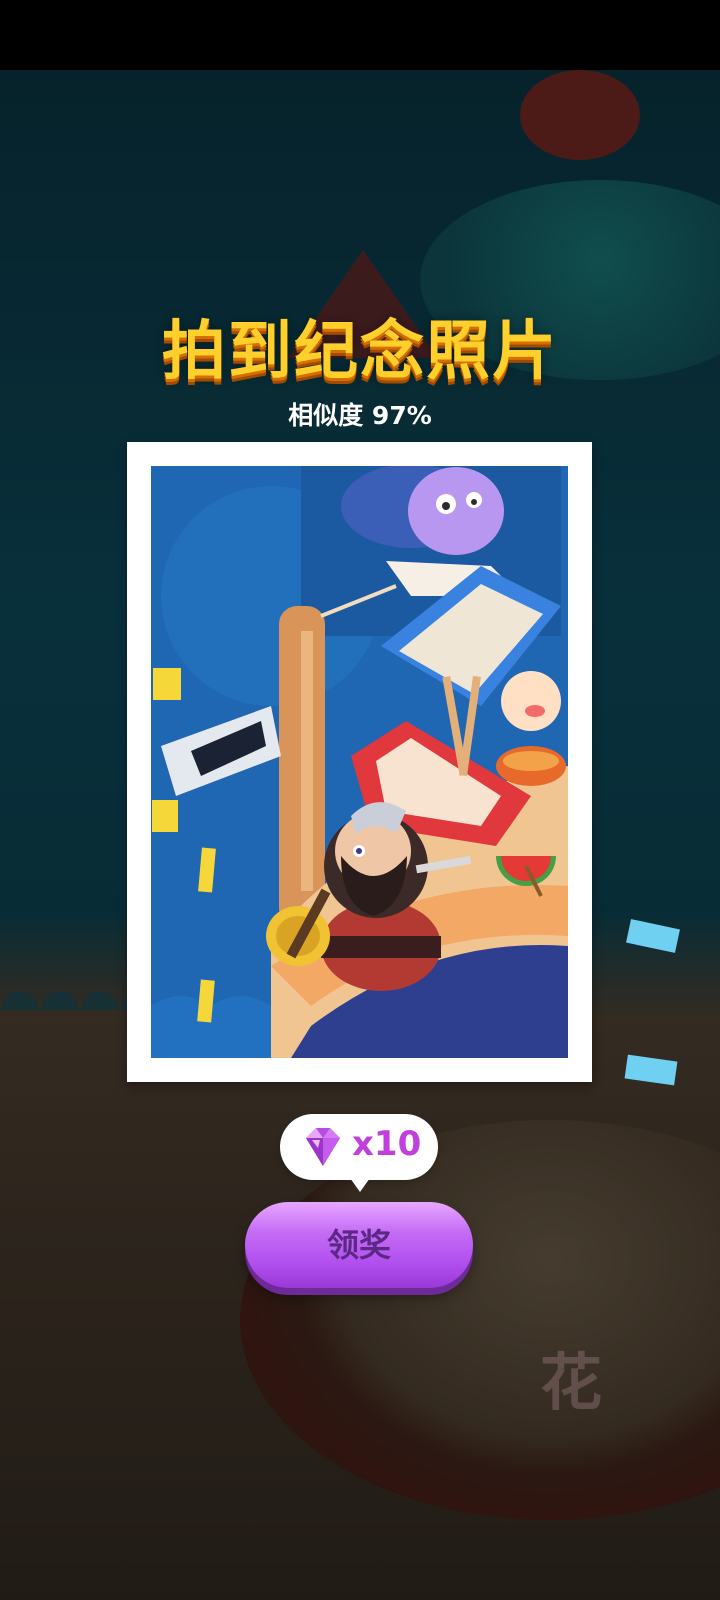  Describe the element at coordinates (360, 35) in the screenshot. I see `status-bar` at that location.